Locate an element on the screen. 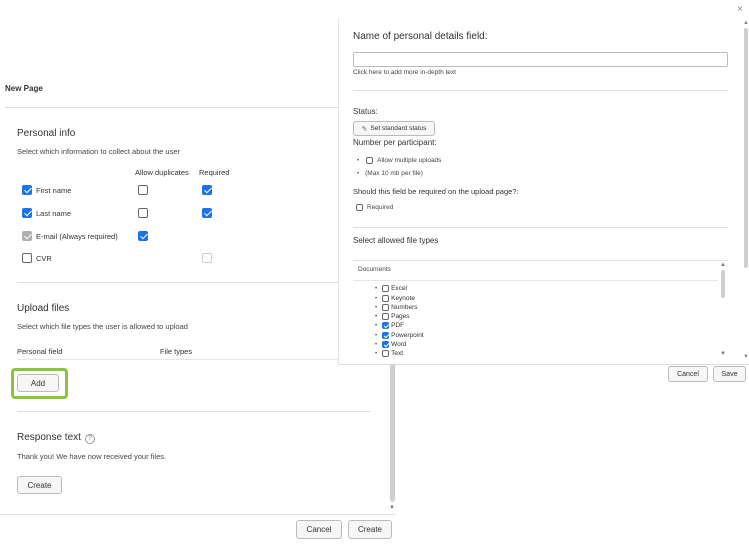  col-allow-duplicates: Allow duplicates is located at coordinates (162, 172).